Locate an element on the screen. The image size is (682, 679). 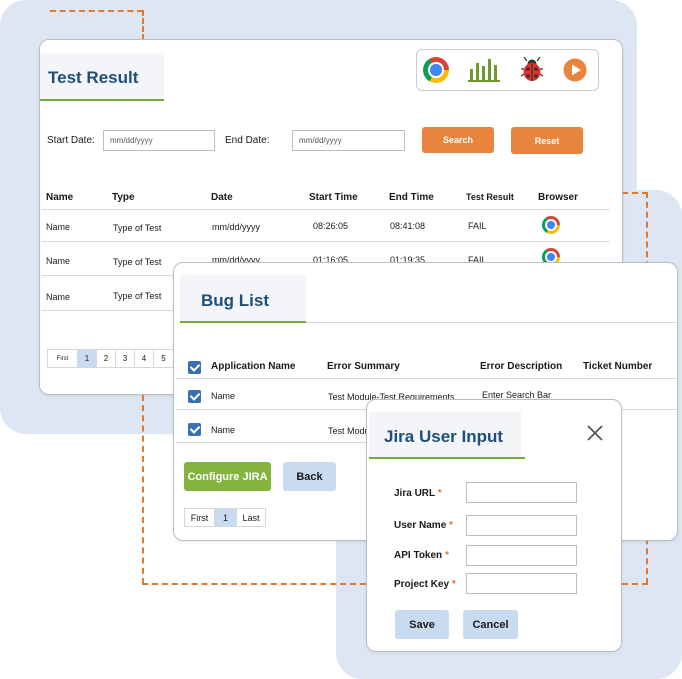
end-date-label: End Date: is located at coordinates (247, 140).